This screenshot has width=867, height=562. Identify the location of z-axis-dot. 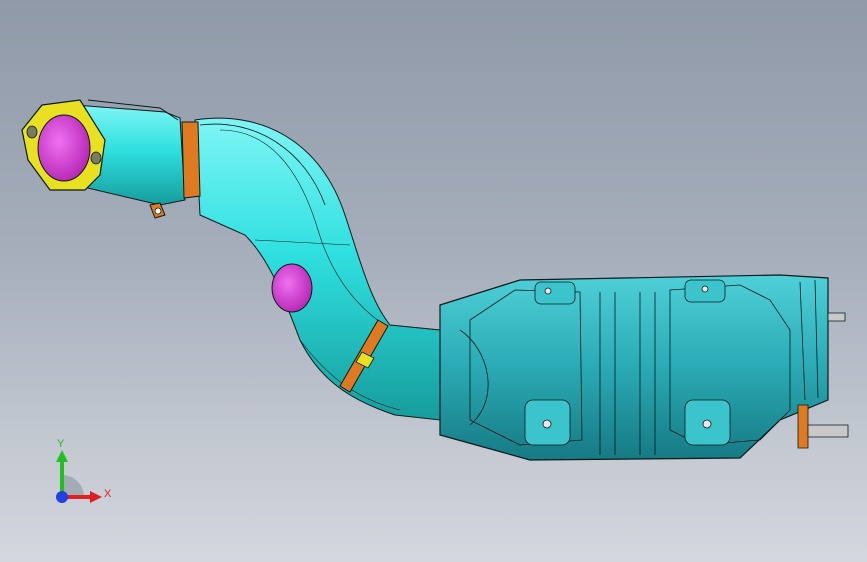
(62, 497).